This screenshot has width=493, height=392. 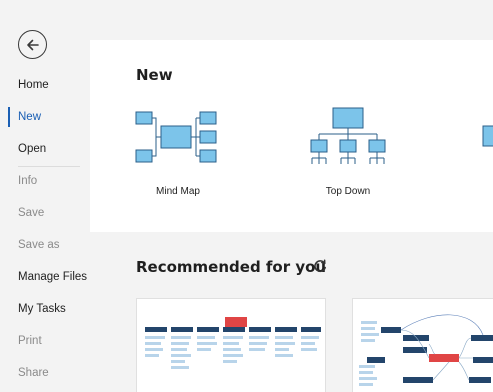 What do you see at coordinates (49, 166) in the screenshot?
I see `sidebar-divider` at bounding box center [49, 166].